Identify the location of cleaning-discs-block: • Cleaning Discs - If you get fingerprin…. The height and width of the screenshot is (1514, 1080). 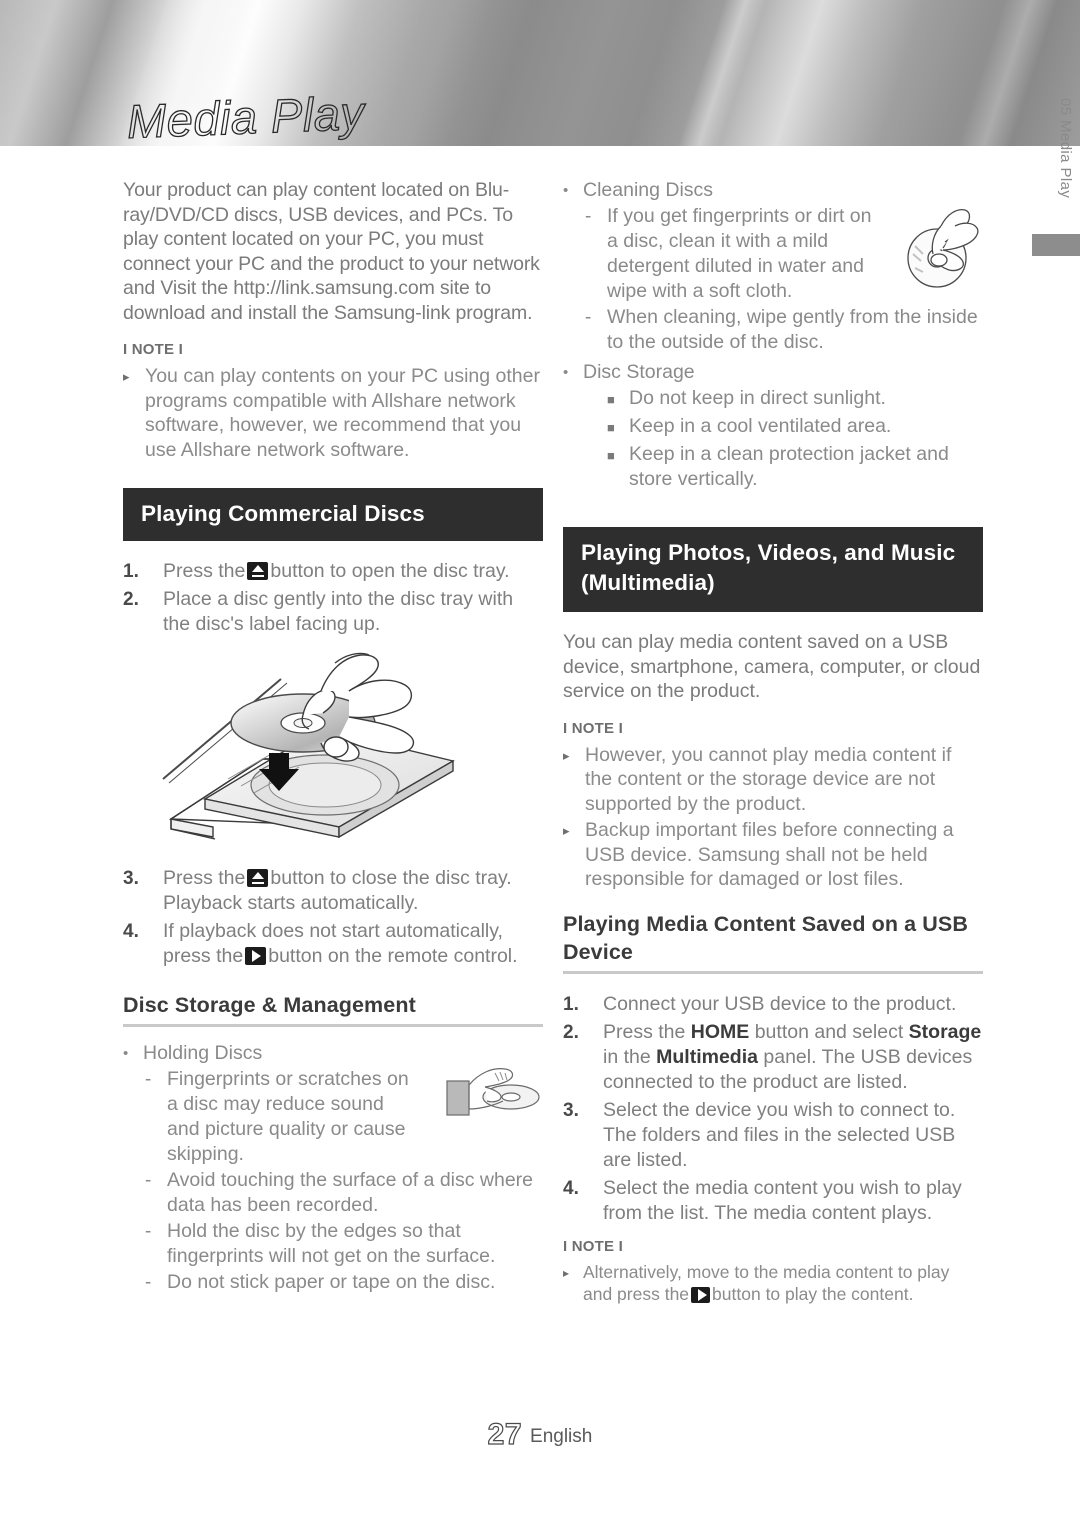
(773, 267).